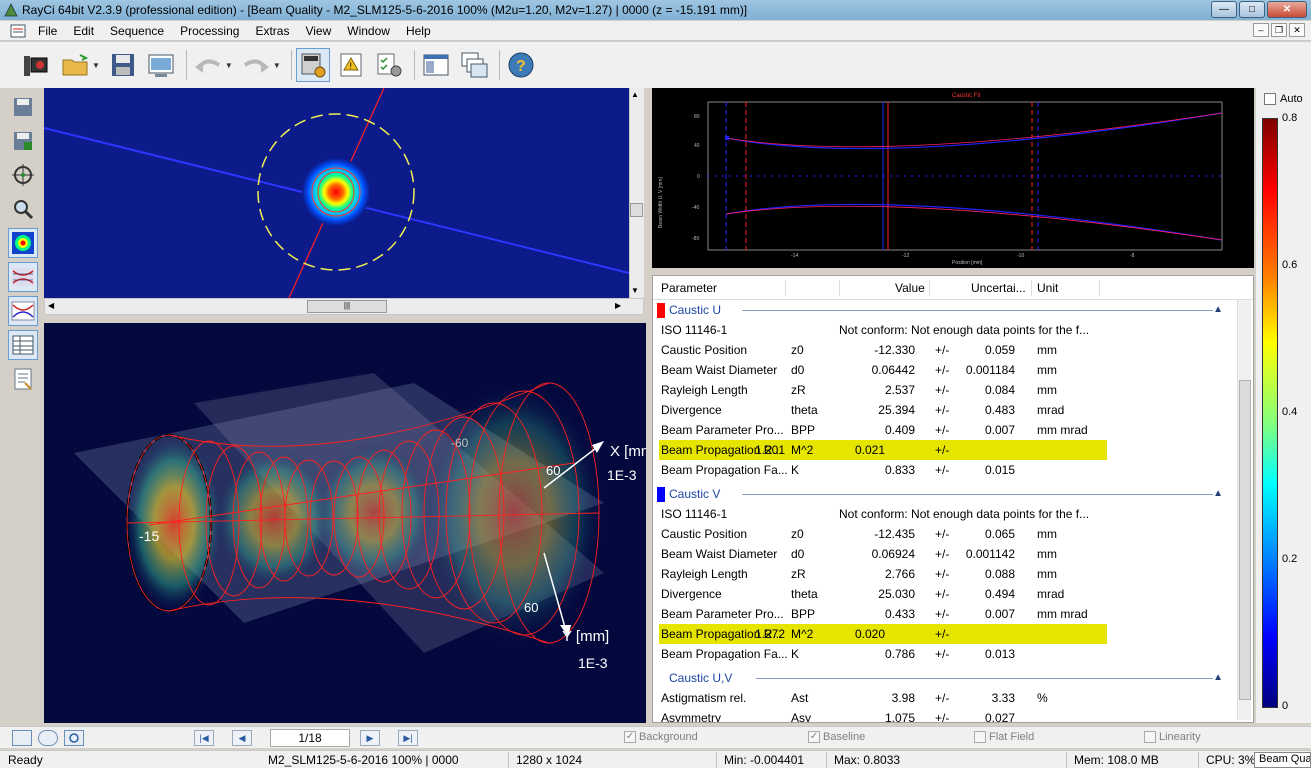 The image size is (1311, 768). Describe the element at coordinates (209, 31) in the screenshot. I see `menu-processing: Processing` at that location.